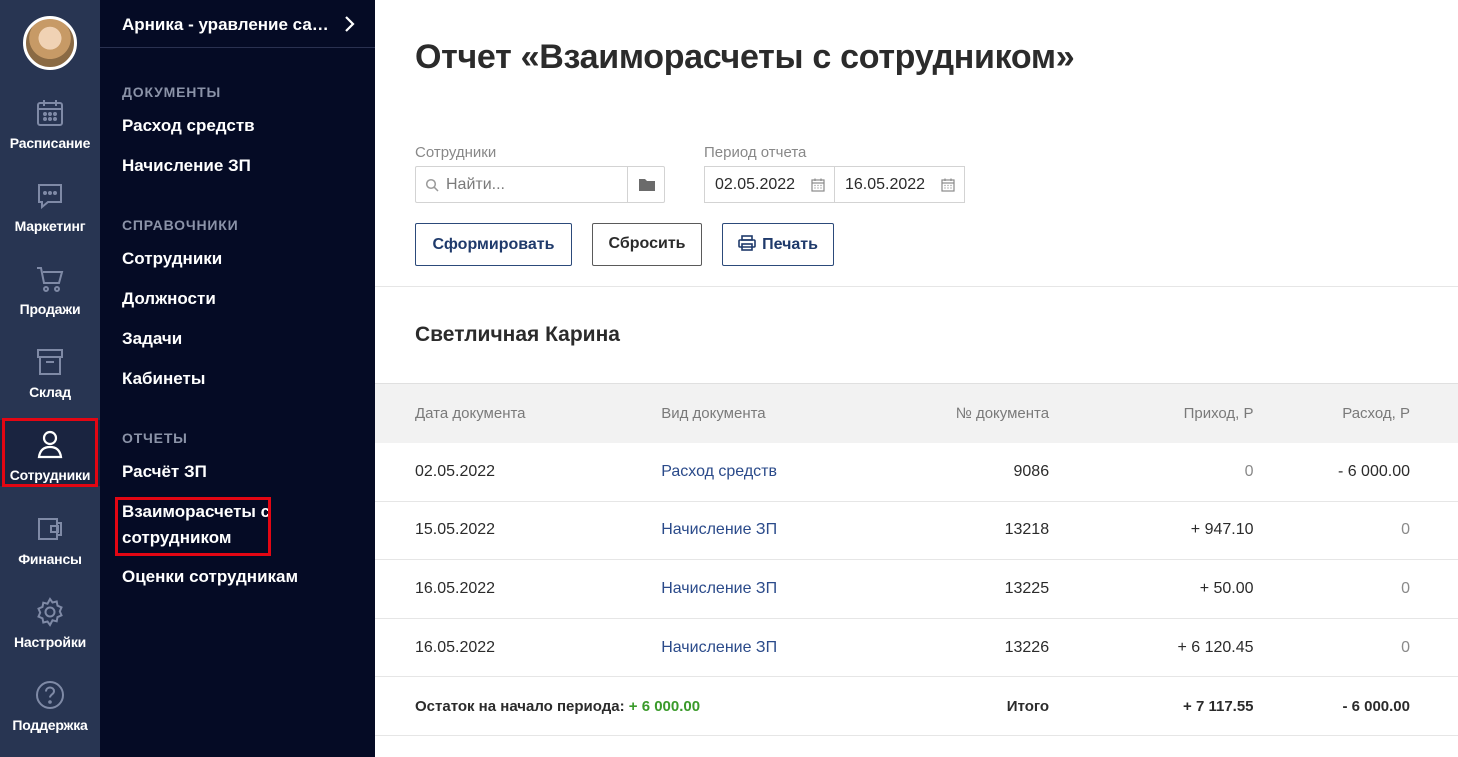 The width and height of the screenshot is (1458, 757). I want to click on menu-header: Арника - уравление салоном, so click(237, 24).